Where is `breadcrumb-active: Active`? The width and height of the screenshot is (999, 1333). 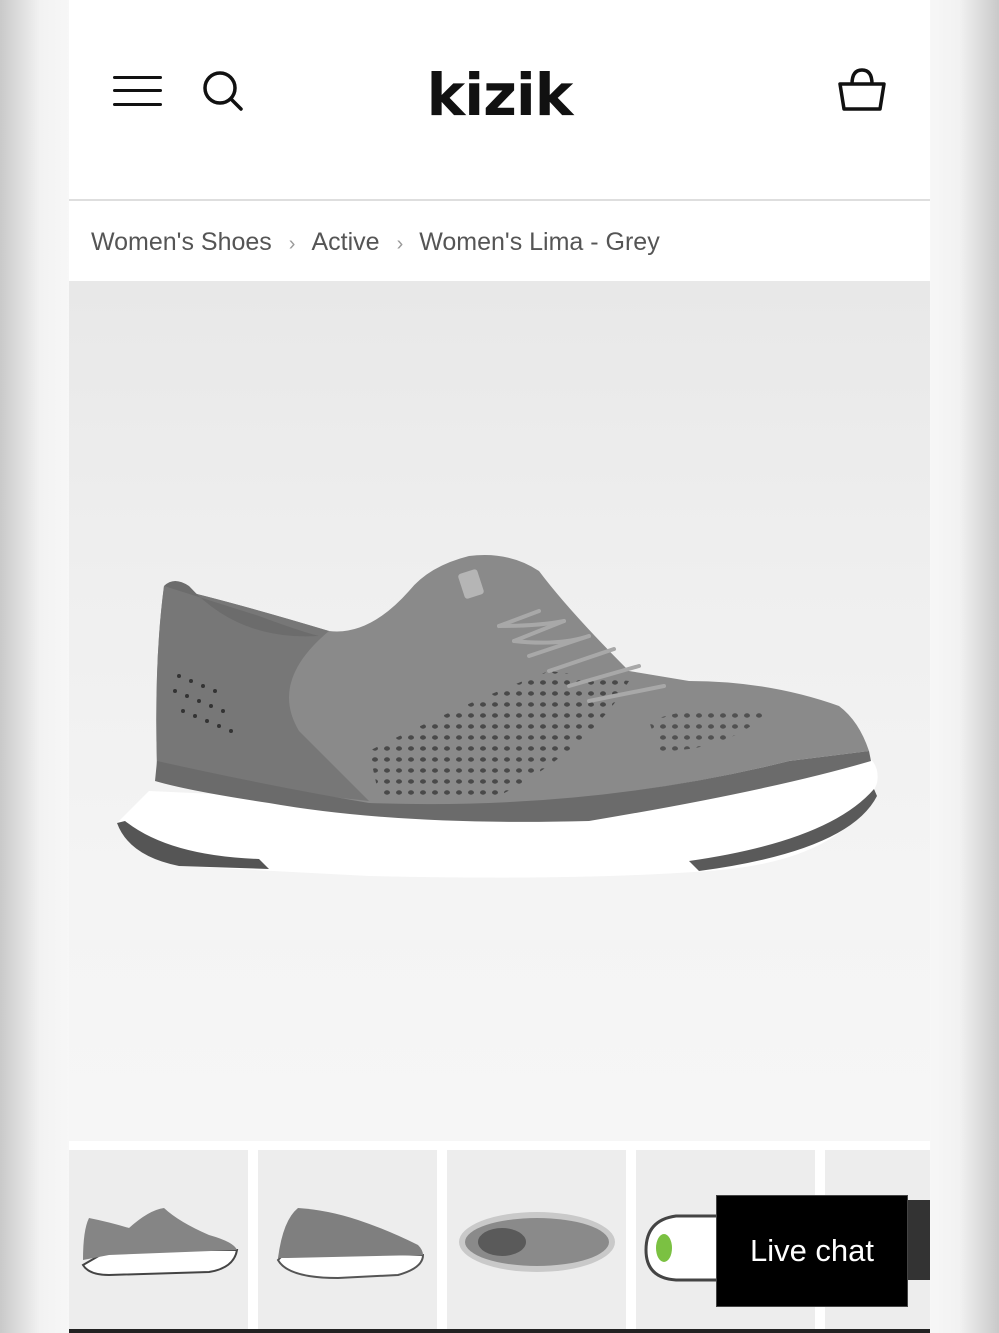 breadcrumb-active: Active is located at coordinates (345, 242).